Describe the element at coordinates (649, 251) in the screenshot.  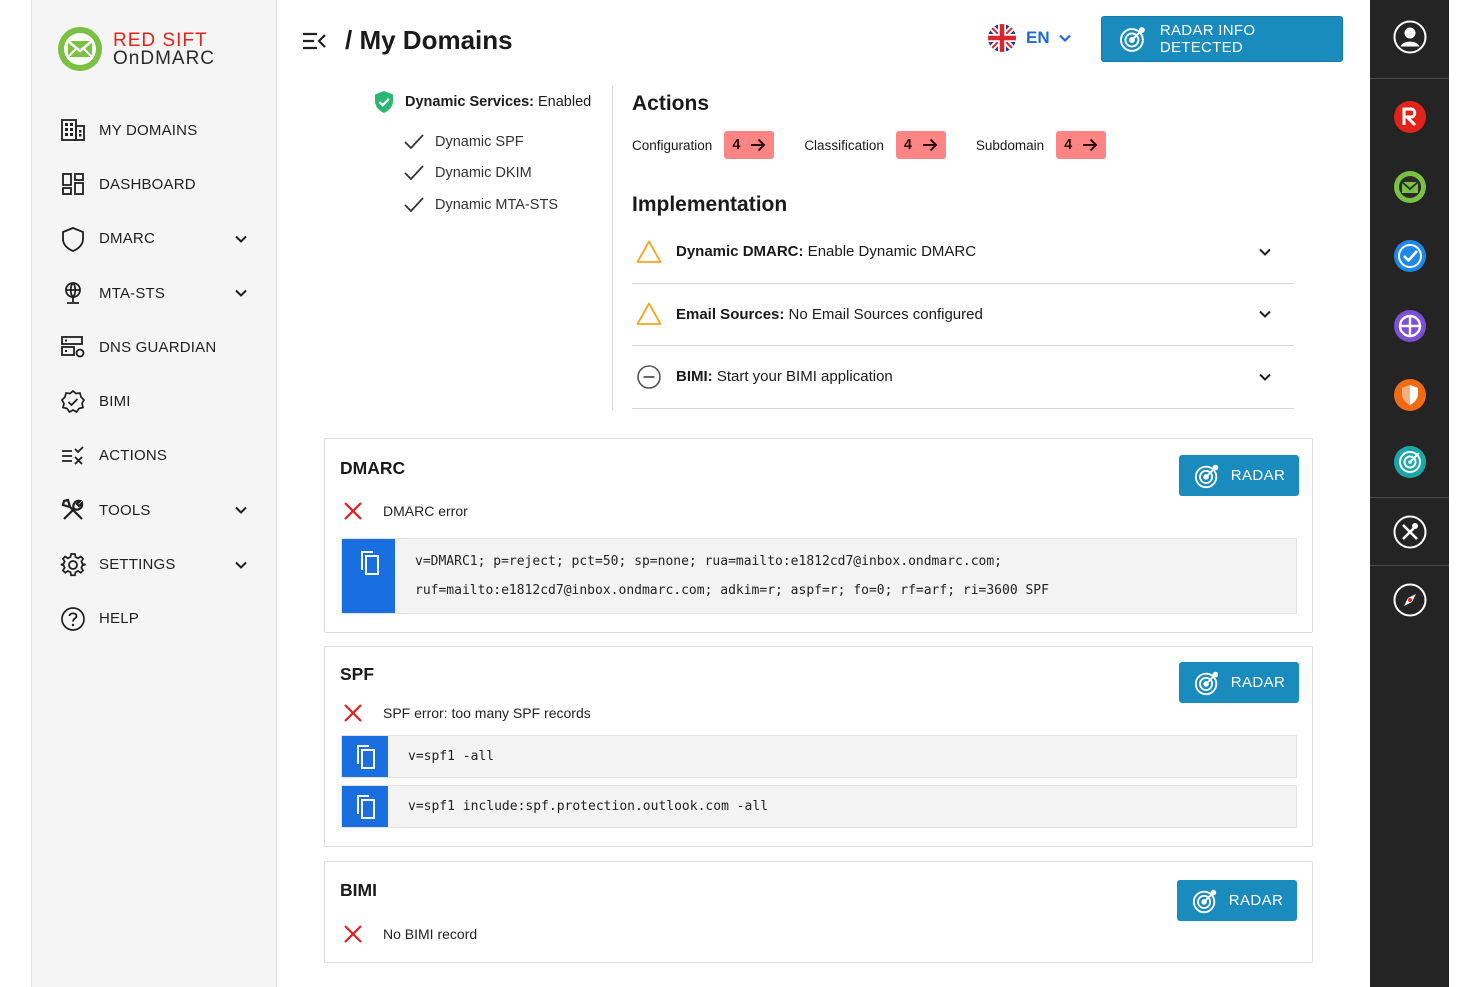
I see `warning-icon` at that location.